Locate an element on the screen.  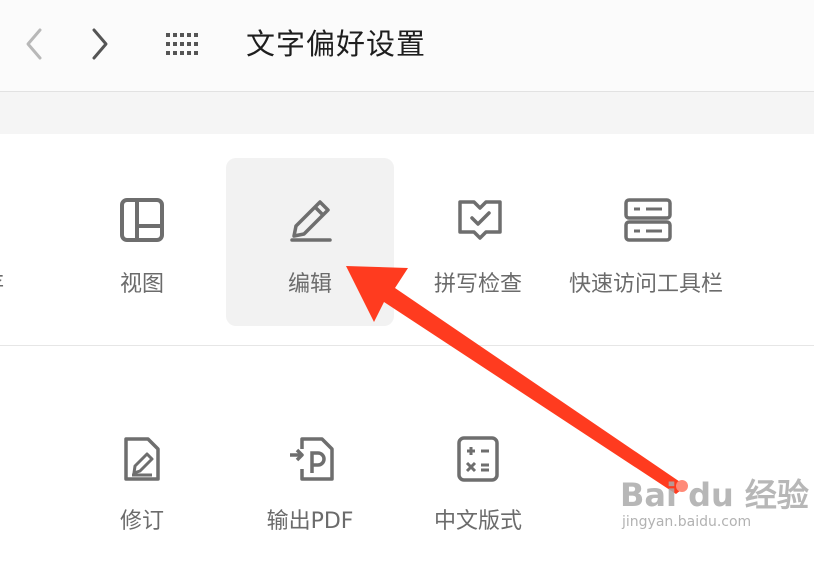
baidu-jingyan-watermark: Bai du 经验 jingyan.baidu.com is located at coordinates (715, 505).